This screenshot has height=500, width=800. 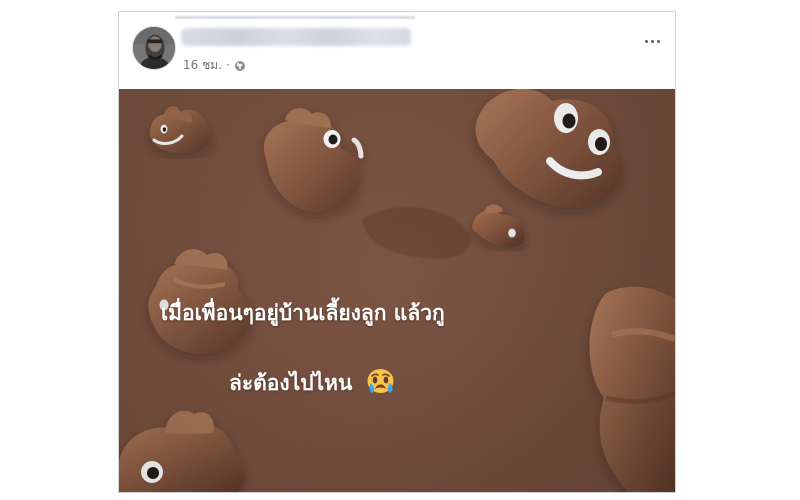 What do you see at coordinates (295, 17) in the screenshot?
I see `blurred-name-line` at bounding box center [295, 17].